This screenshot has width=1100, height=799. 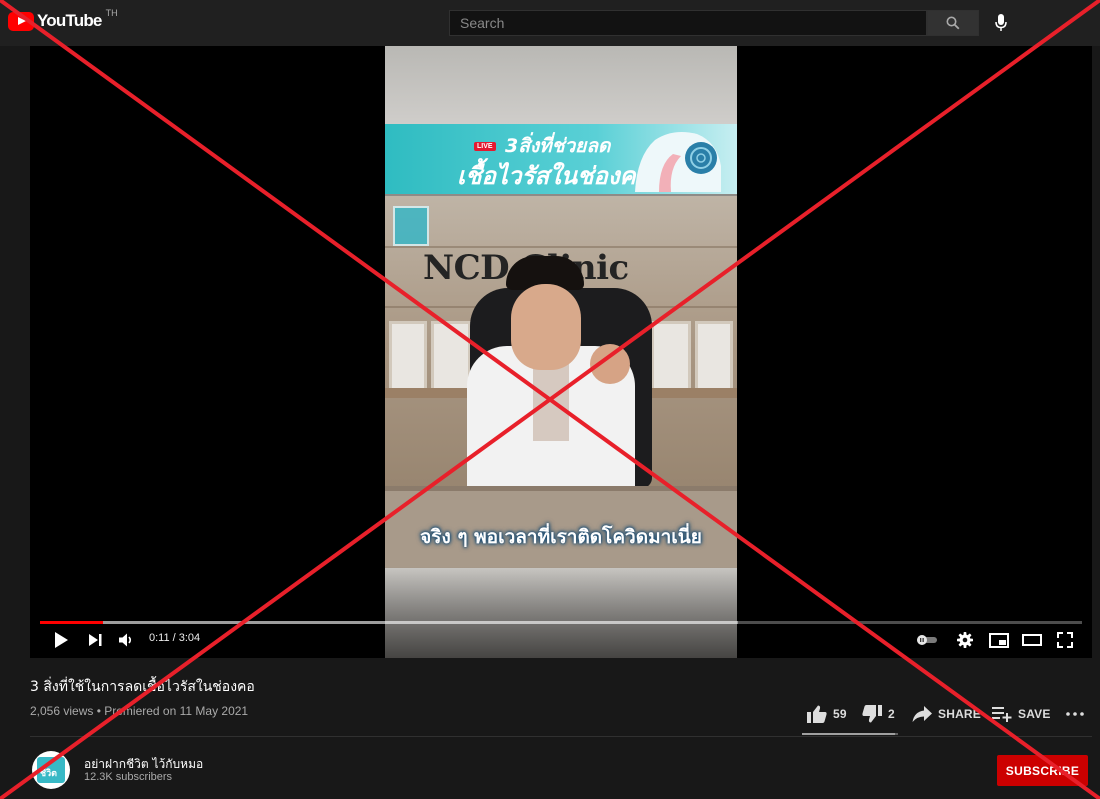 I want to click on sentiment-likes, so click(x=848, y=734).